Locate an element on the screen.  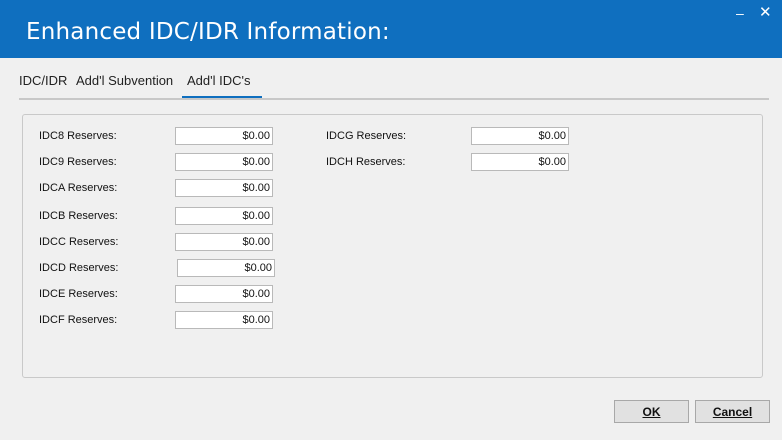
cancel-button: Cancel is located at coordinates (732, 411).